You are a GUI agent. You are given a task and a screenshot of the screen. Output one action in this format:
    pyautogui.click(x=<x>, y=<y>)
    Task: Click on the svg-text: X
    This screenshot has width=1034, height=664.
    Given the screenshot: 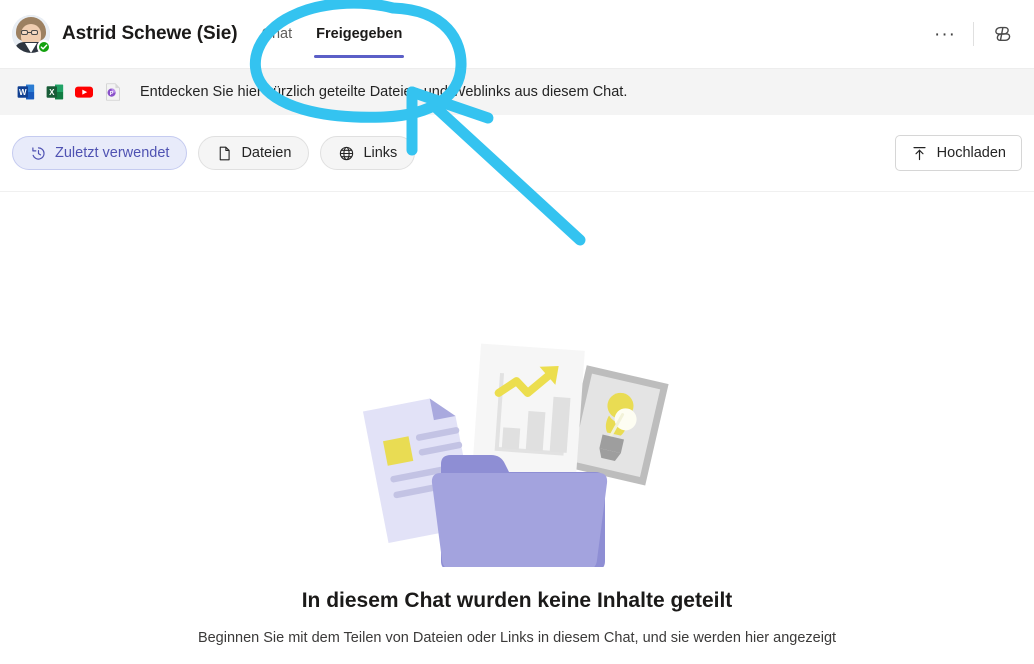 What is the action you would take?
    pyautogui.click(x=52, y=92)
    